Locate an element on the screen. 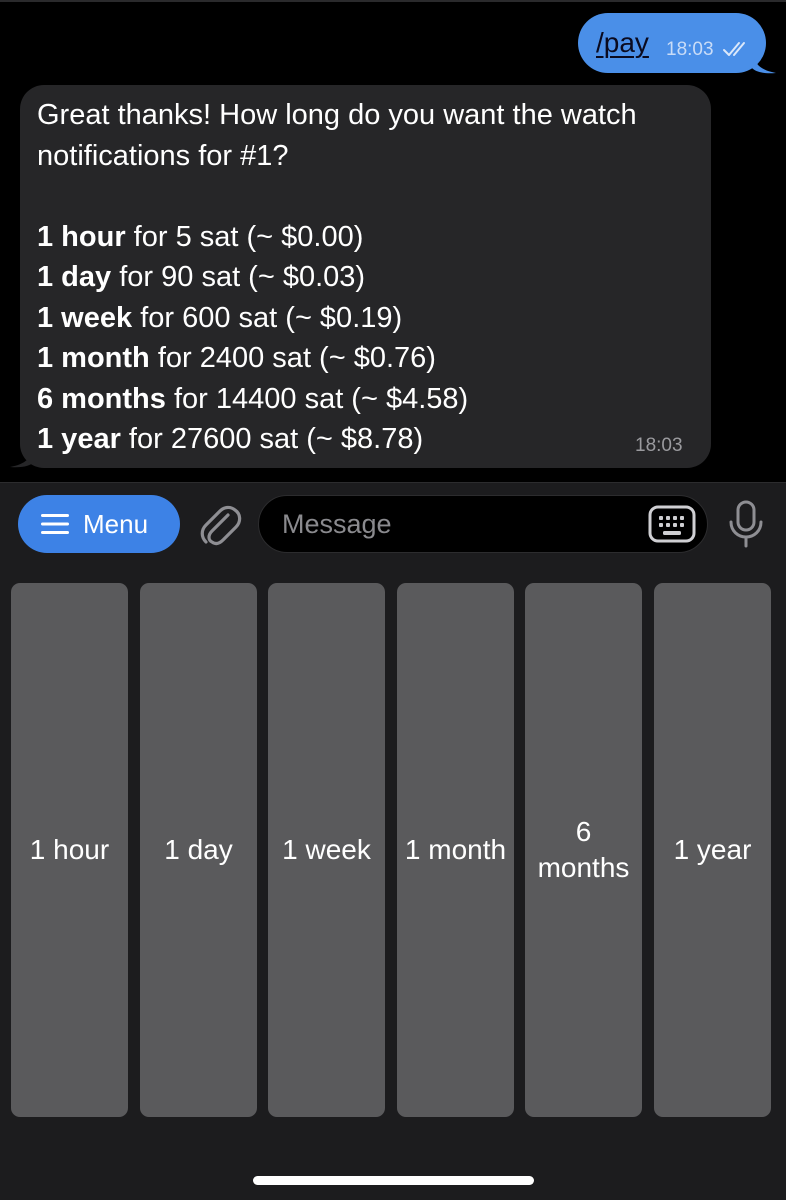  reply-button-label: 1 hour is located at coordinates (69, 849).